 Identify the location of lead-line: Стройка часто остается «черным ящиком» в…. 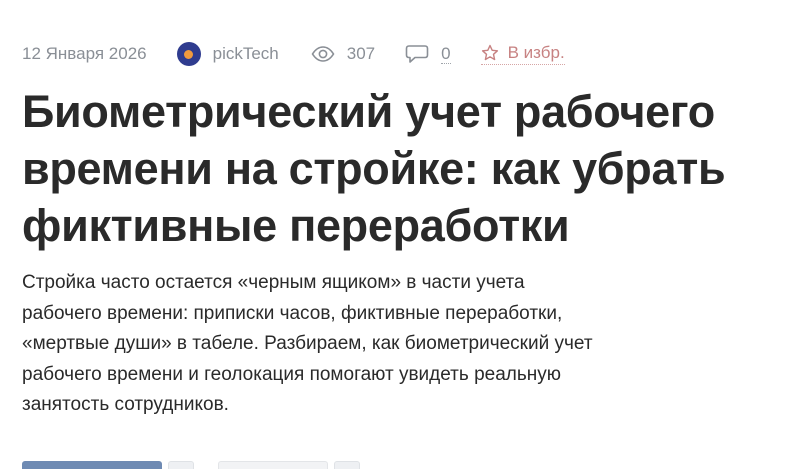
(273, 282).